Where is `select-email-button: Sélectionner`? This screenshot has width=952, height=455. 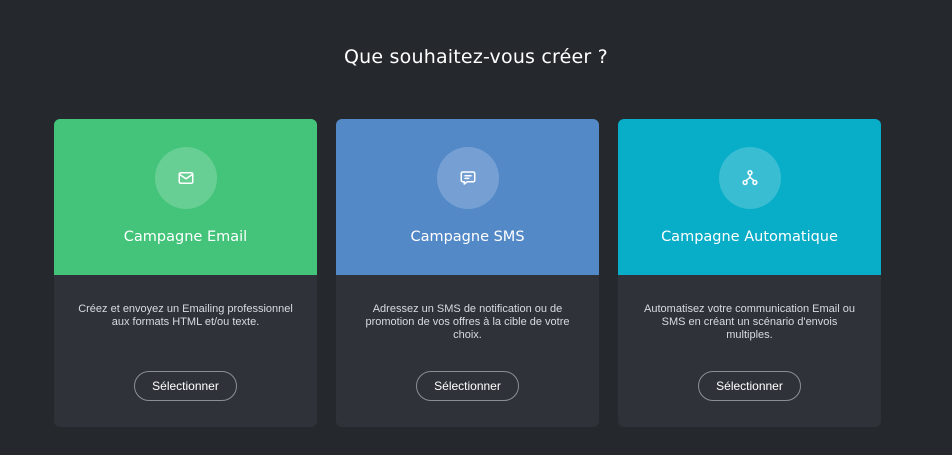
select-email-button: Sélectionner is located at coordinates (185, 386).